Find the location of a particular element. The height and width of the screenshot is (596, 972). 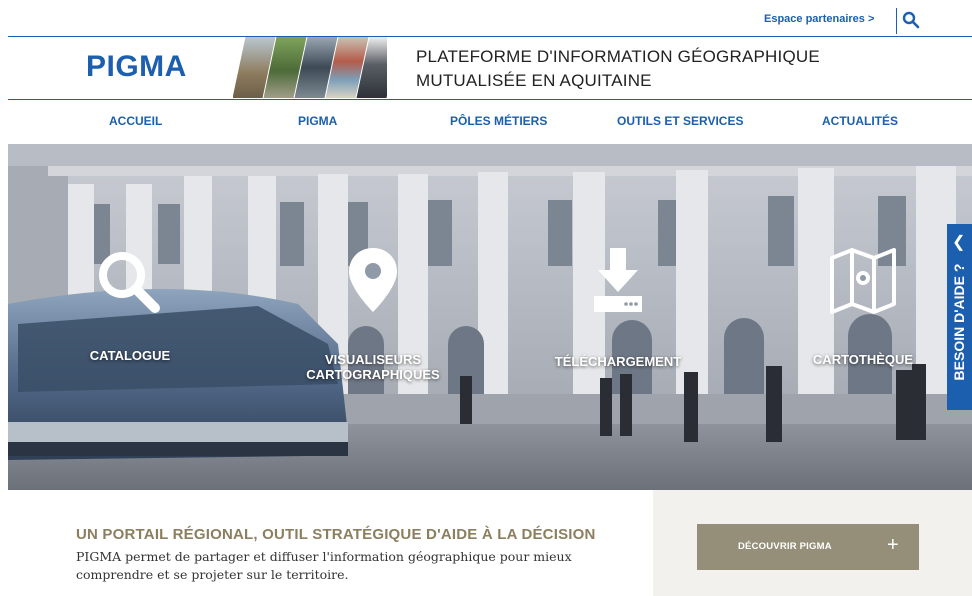

nav-pigma: PIGMA is located at coordinates (317, 121).